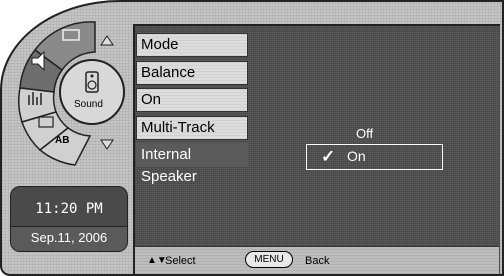  I want to click on dial-ab-label: AB, so click(62, 140).